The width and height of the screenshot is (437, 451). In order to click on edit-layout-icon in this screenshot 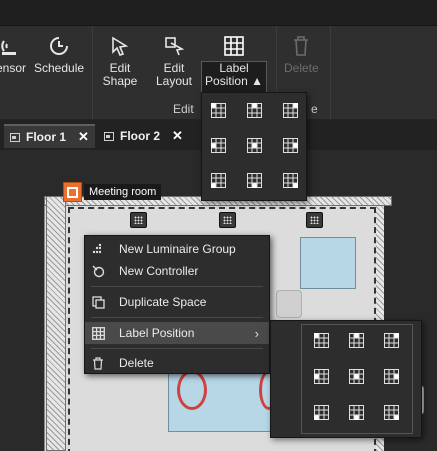, I will do `click(174, 46)`.